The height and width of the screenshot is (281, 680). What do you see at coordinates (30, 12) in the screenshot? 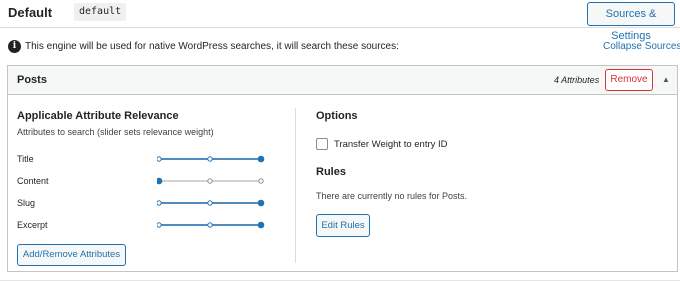
I see `engine-title: Default` at bounding box center [30, 12].